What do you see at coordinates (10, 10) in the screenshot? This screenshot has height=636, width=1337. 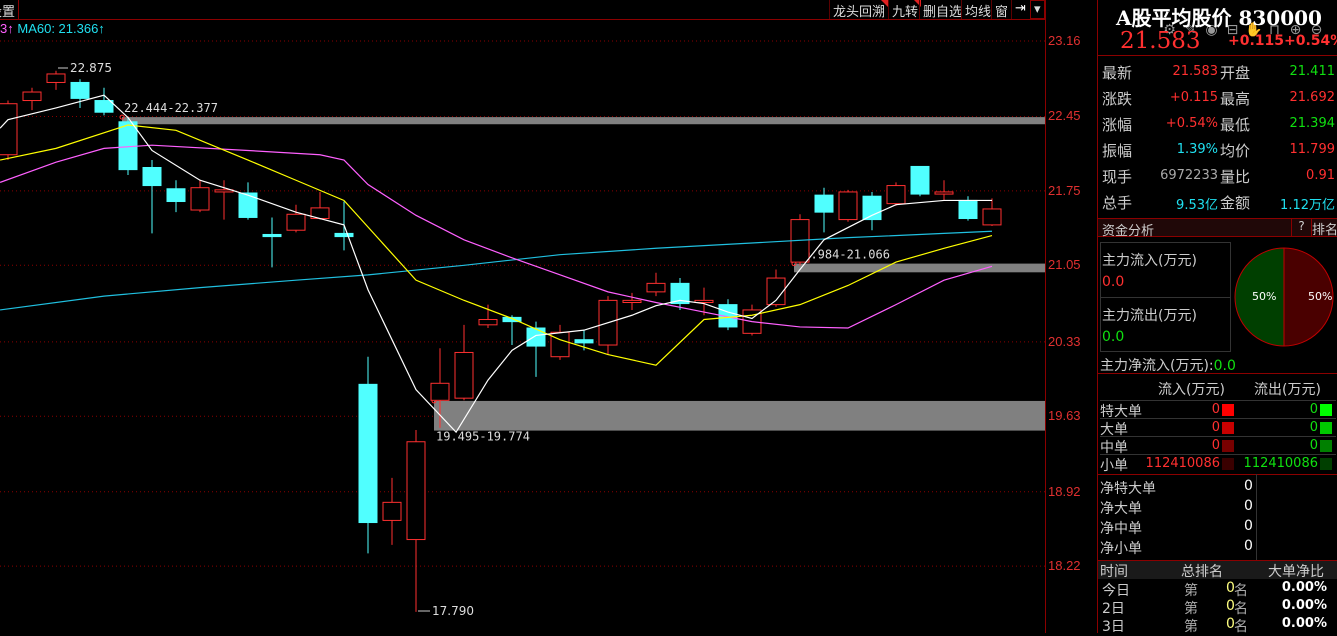 I see `settings-button: 设置` at bounding box center [10, 10].